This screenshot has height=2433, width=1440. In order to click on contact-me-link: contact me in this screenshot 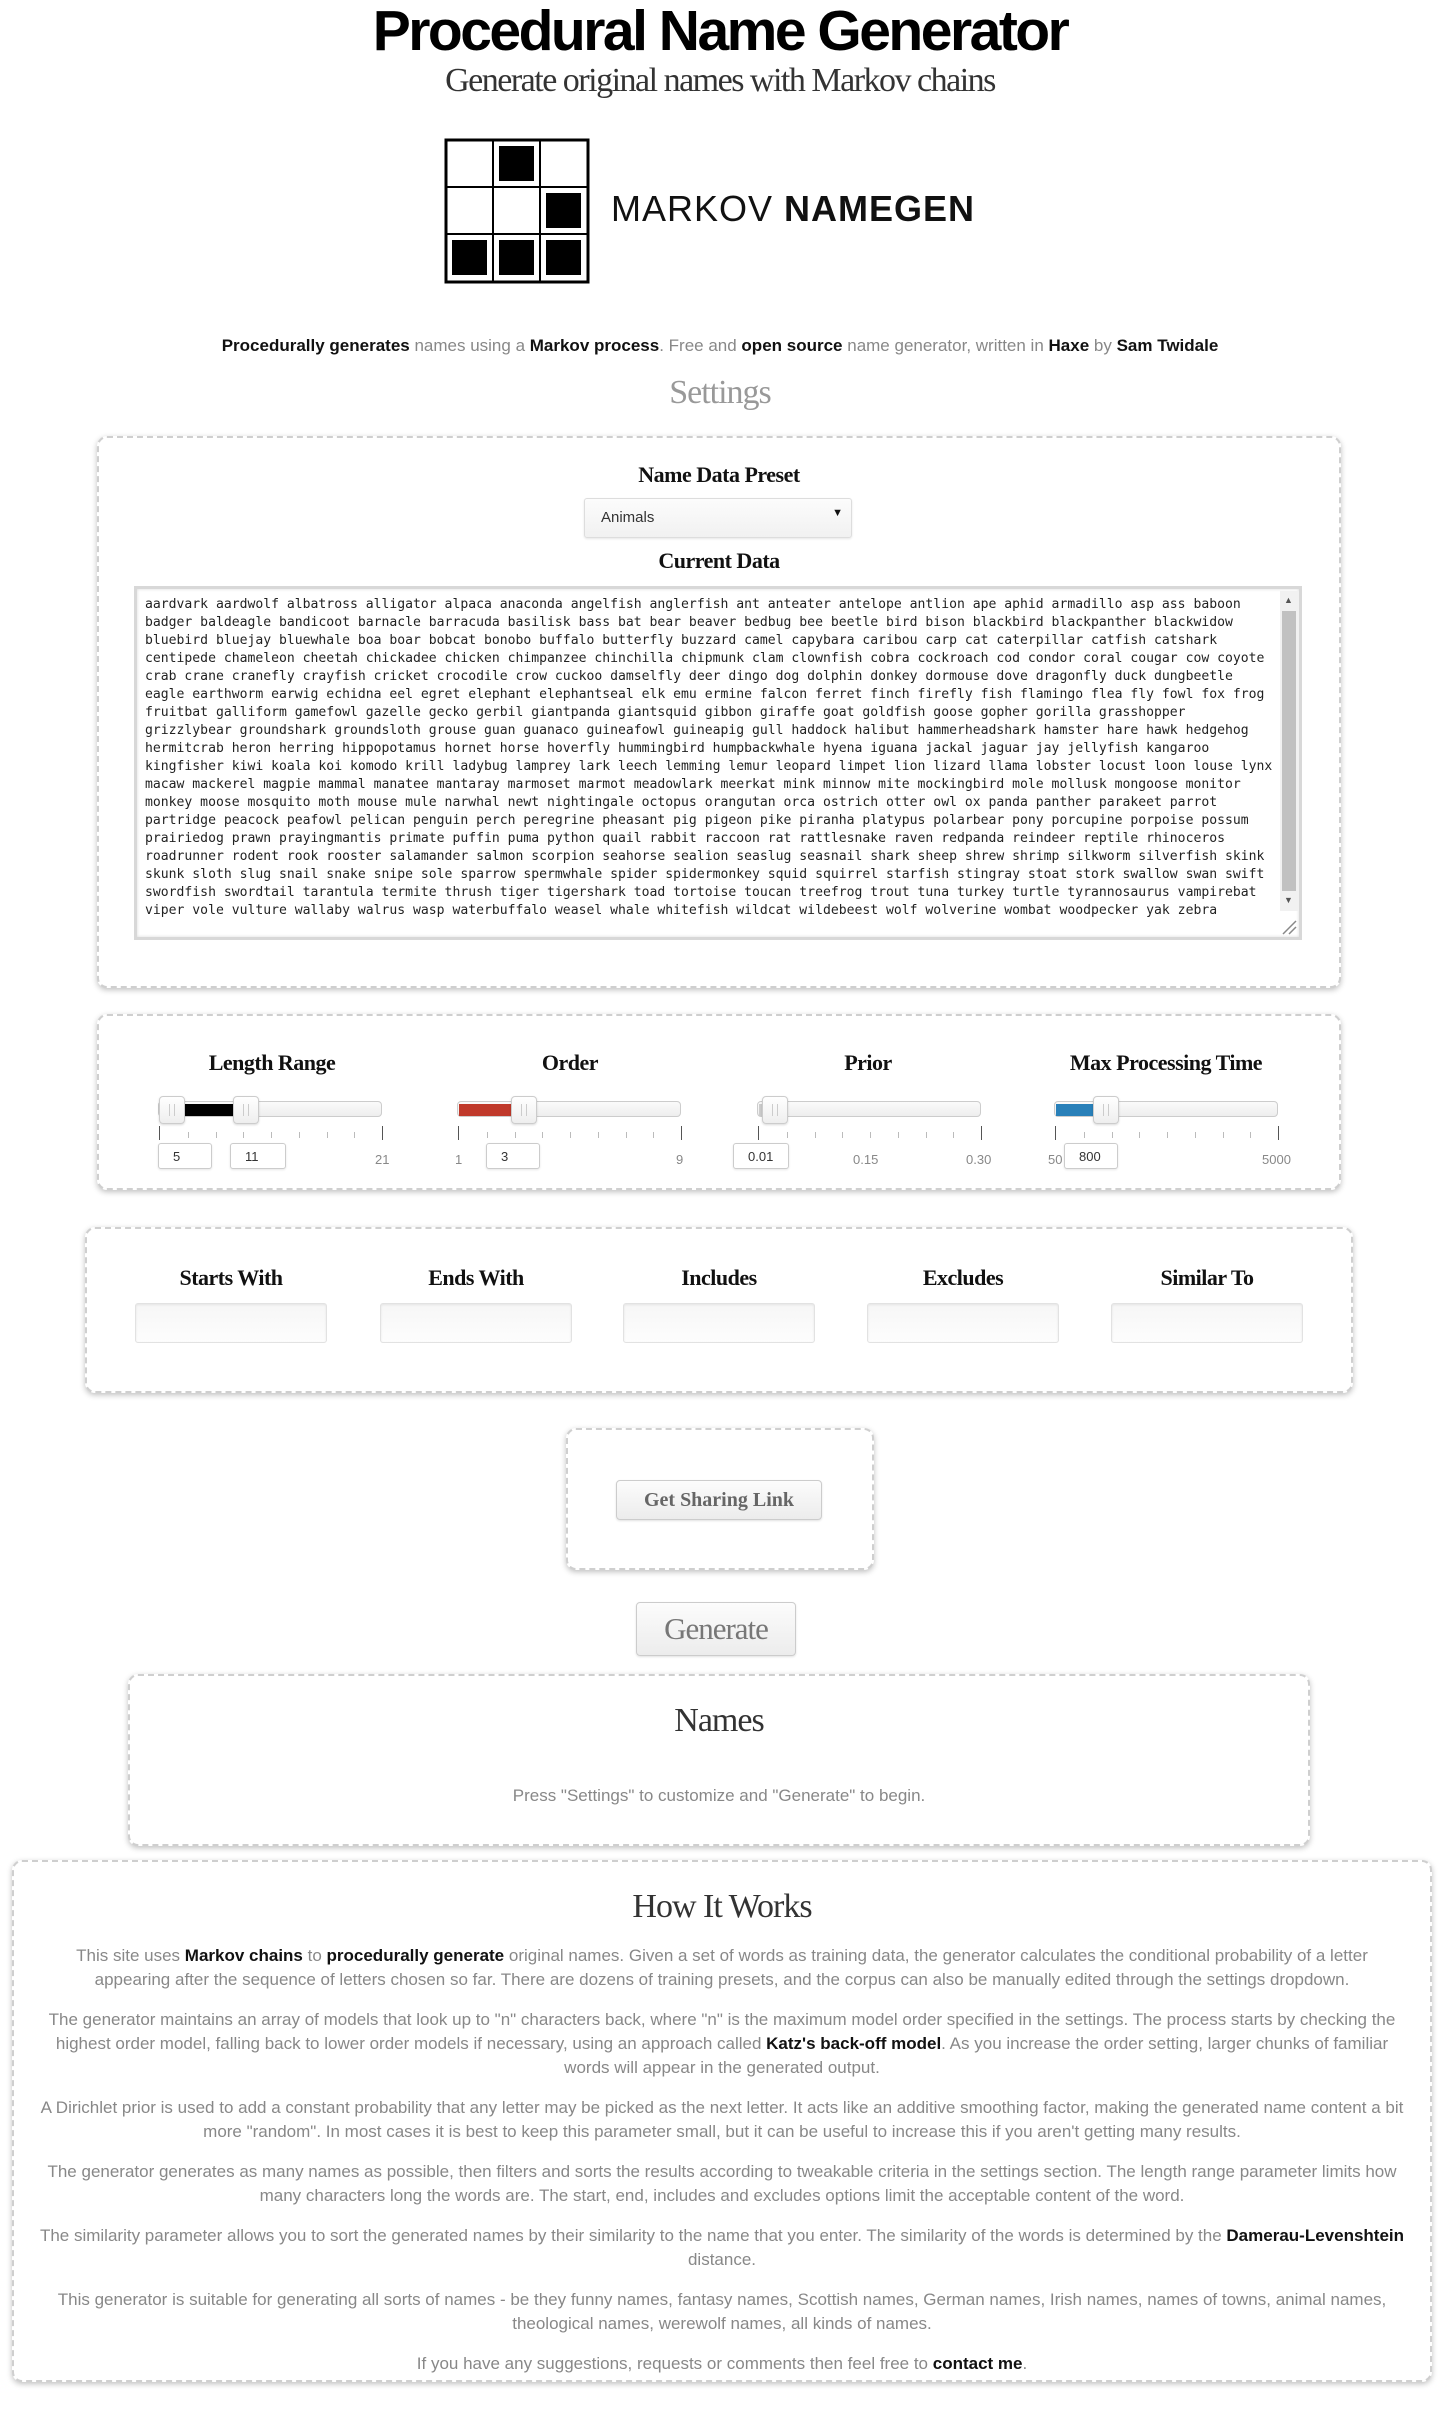, I will do `click(978, 2363)`.